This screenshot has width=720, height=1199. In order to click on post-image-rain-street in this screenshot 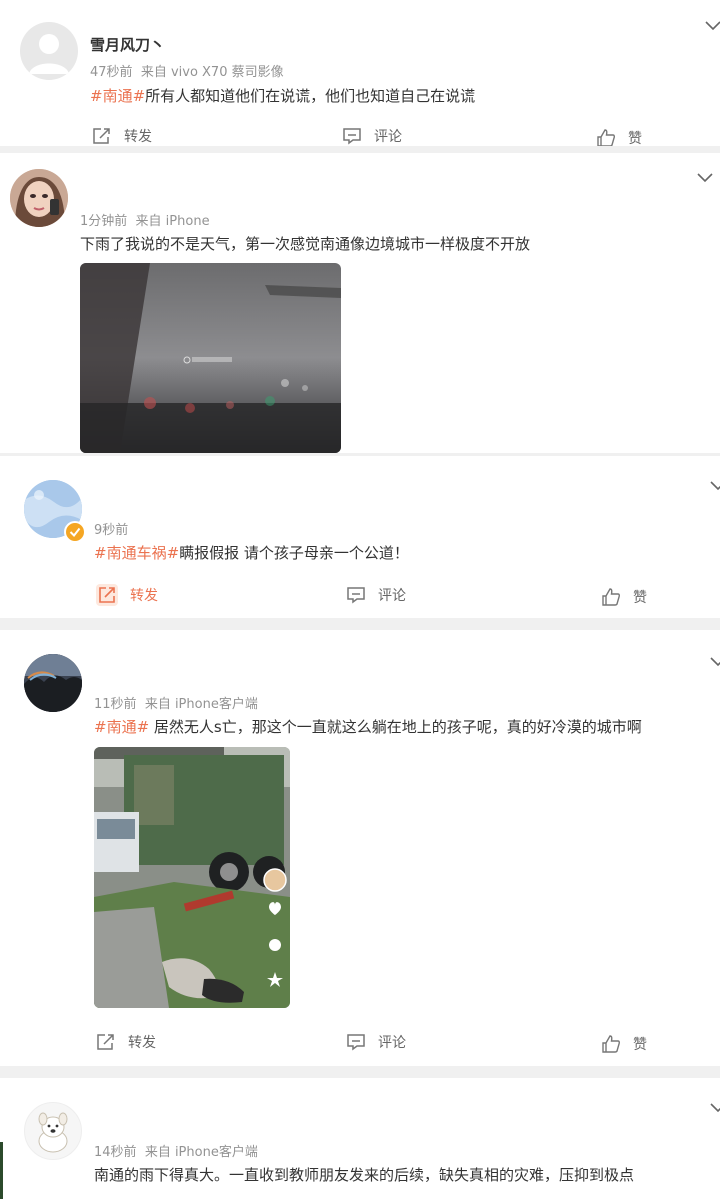, I will do `click(210, 358)`.